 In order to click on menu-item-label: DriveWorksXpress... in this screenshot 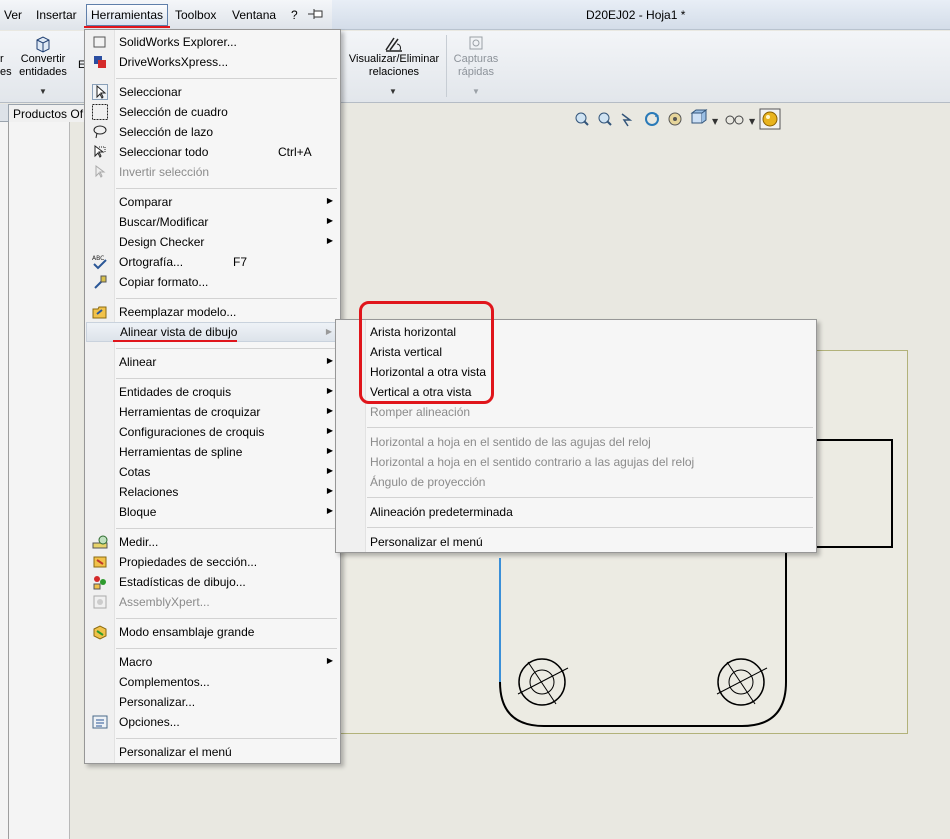, I will do `click(174, 62)`.